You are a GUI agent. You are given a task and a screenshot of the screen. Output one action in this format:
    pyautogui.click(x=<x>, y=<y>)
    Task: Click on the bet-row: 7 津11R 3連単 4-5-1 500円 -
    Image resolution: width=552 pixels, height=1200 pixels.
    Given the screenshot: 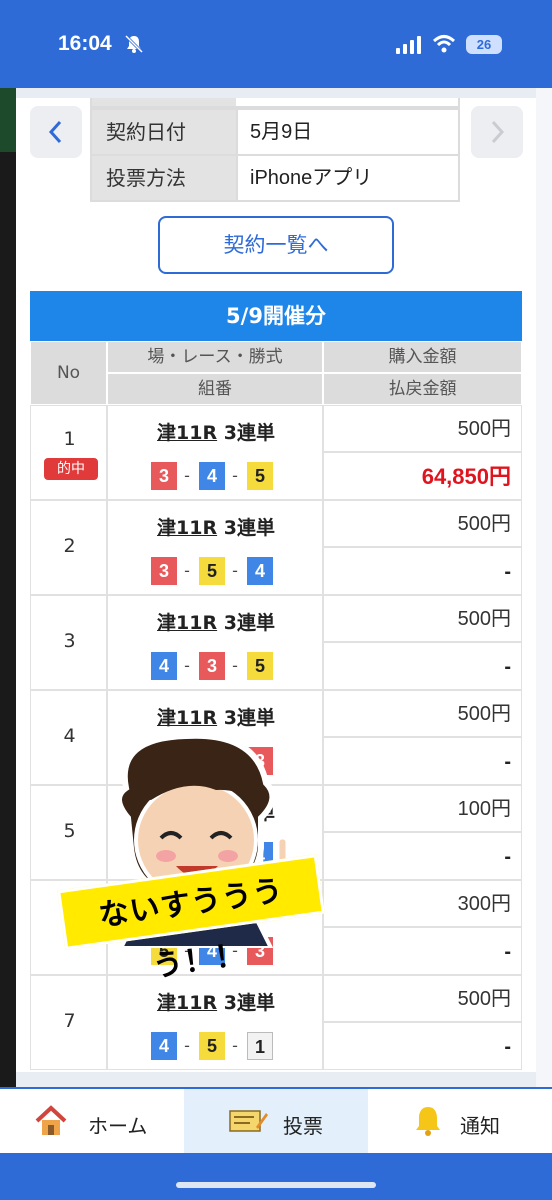 What is the action you would take?
    pyautogui.click(x=276, y=1022)
    